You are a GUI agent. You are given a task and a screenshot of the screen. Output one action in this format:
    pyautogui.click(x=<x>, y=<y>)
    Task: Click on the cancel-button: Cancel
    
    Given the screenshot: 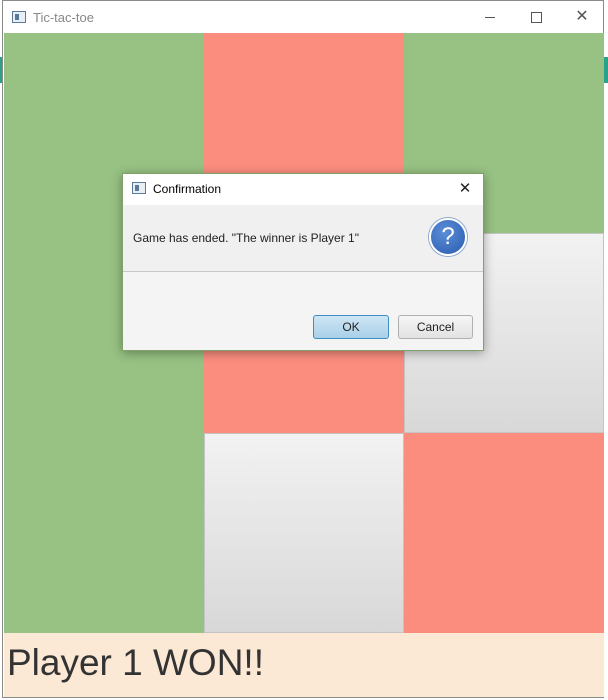 What is the action you would take?
    pyautogui.click(x=435, y=327)
    